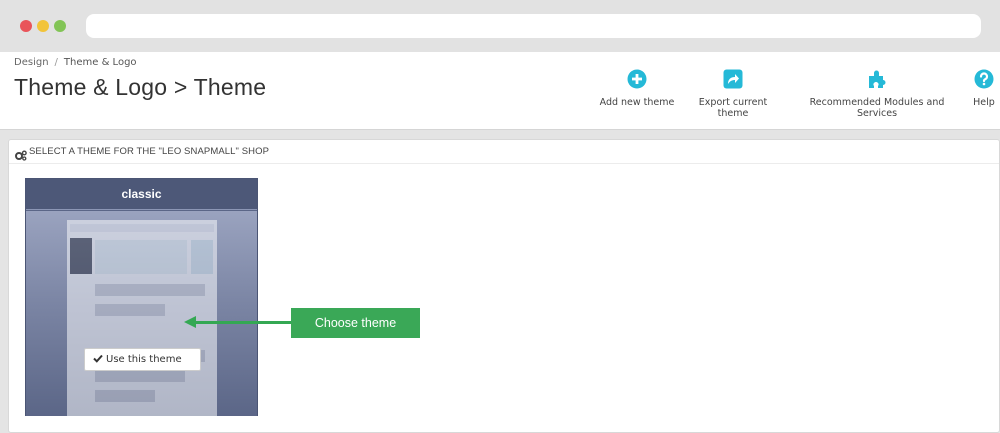  Describe the element at coordinates (141, 313) in the screenshot. I see `theme-preview-image: Use this theme` at that location.